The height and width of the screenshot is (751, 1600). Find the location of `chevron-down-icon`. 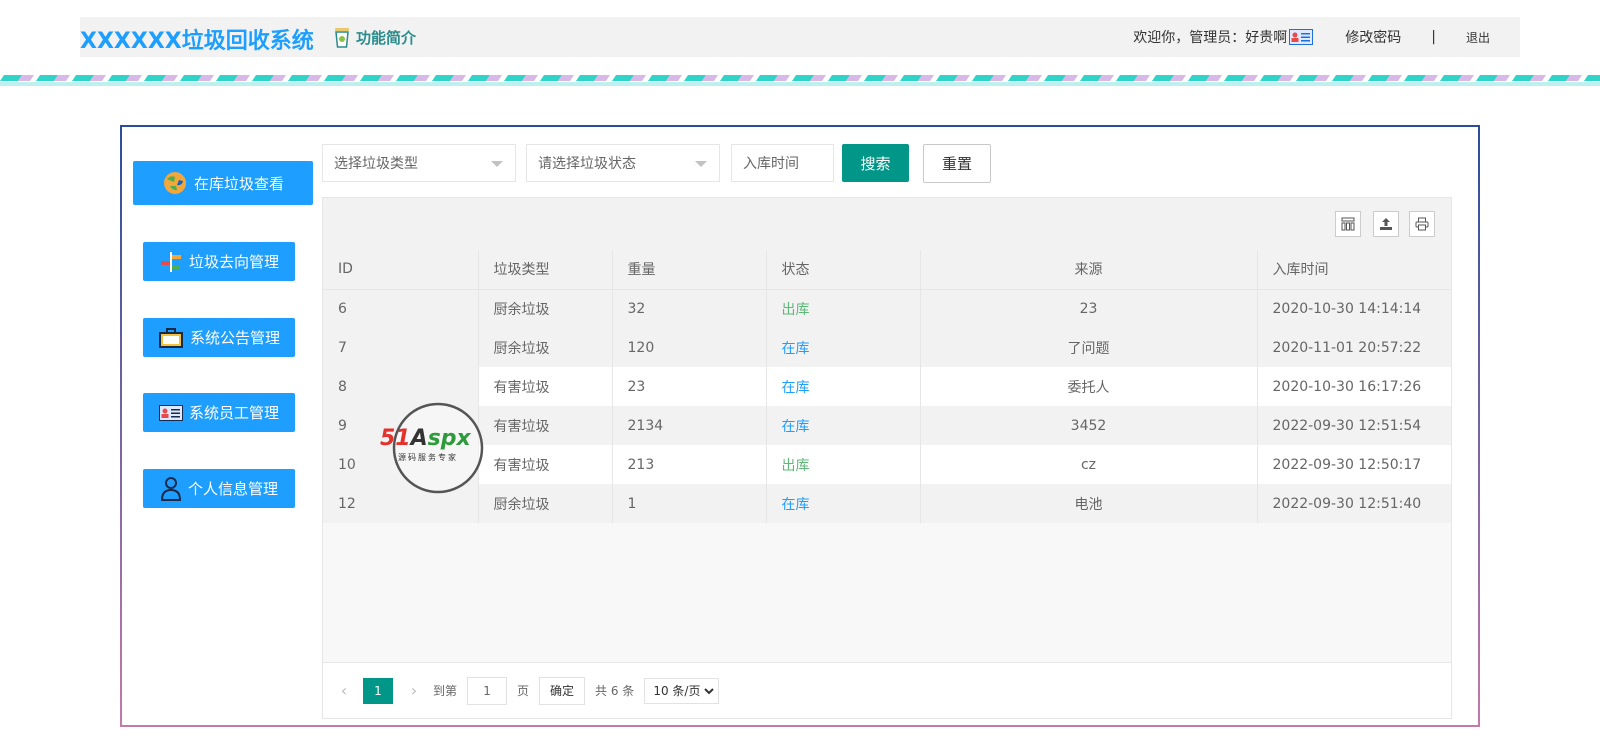

chevron-down-icon is located at coordinates (709, 690).